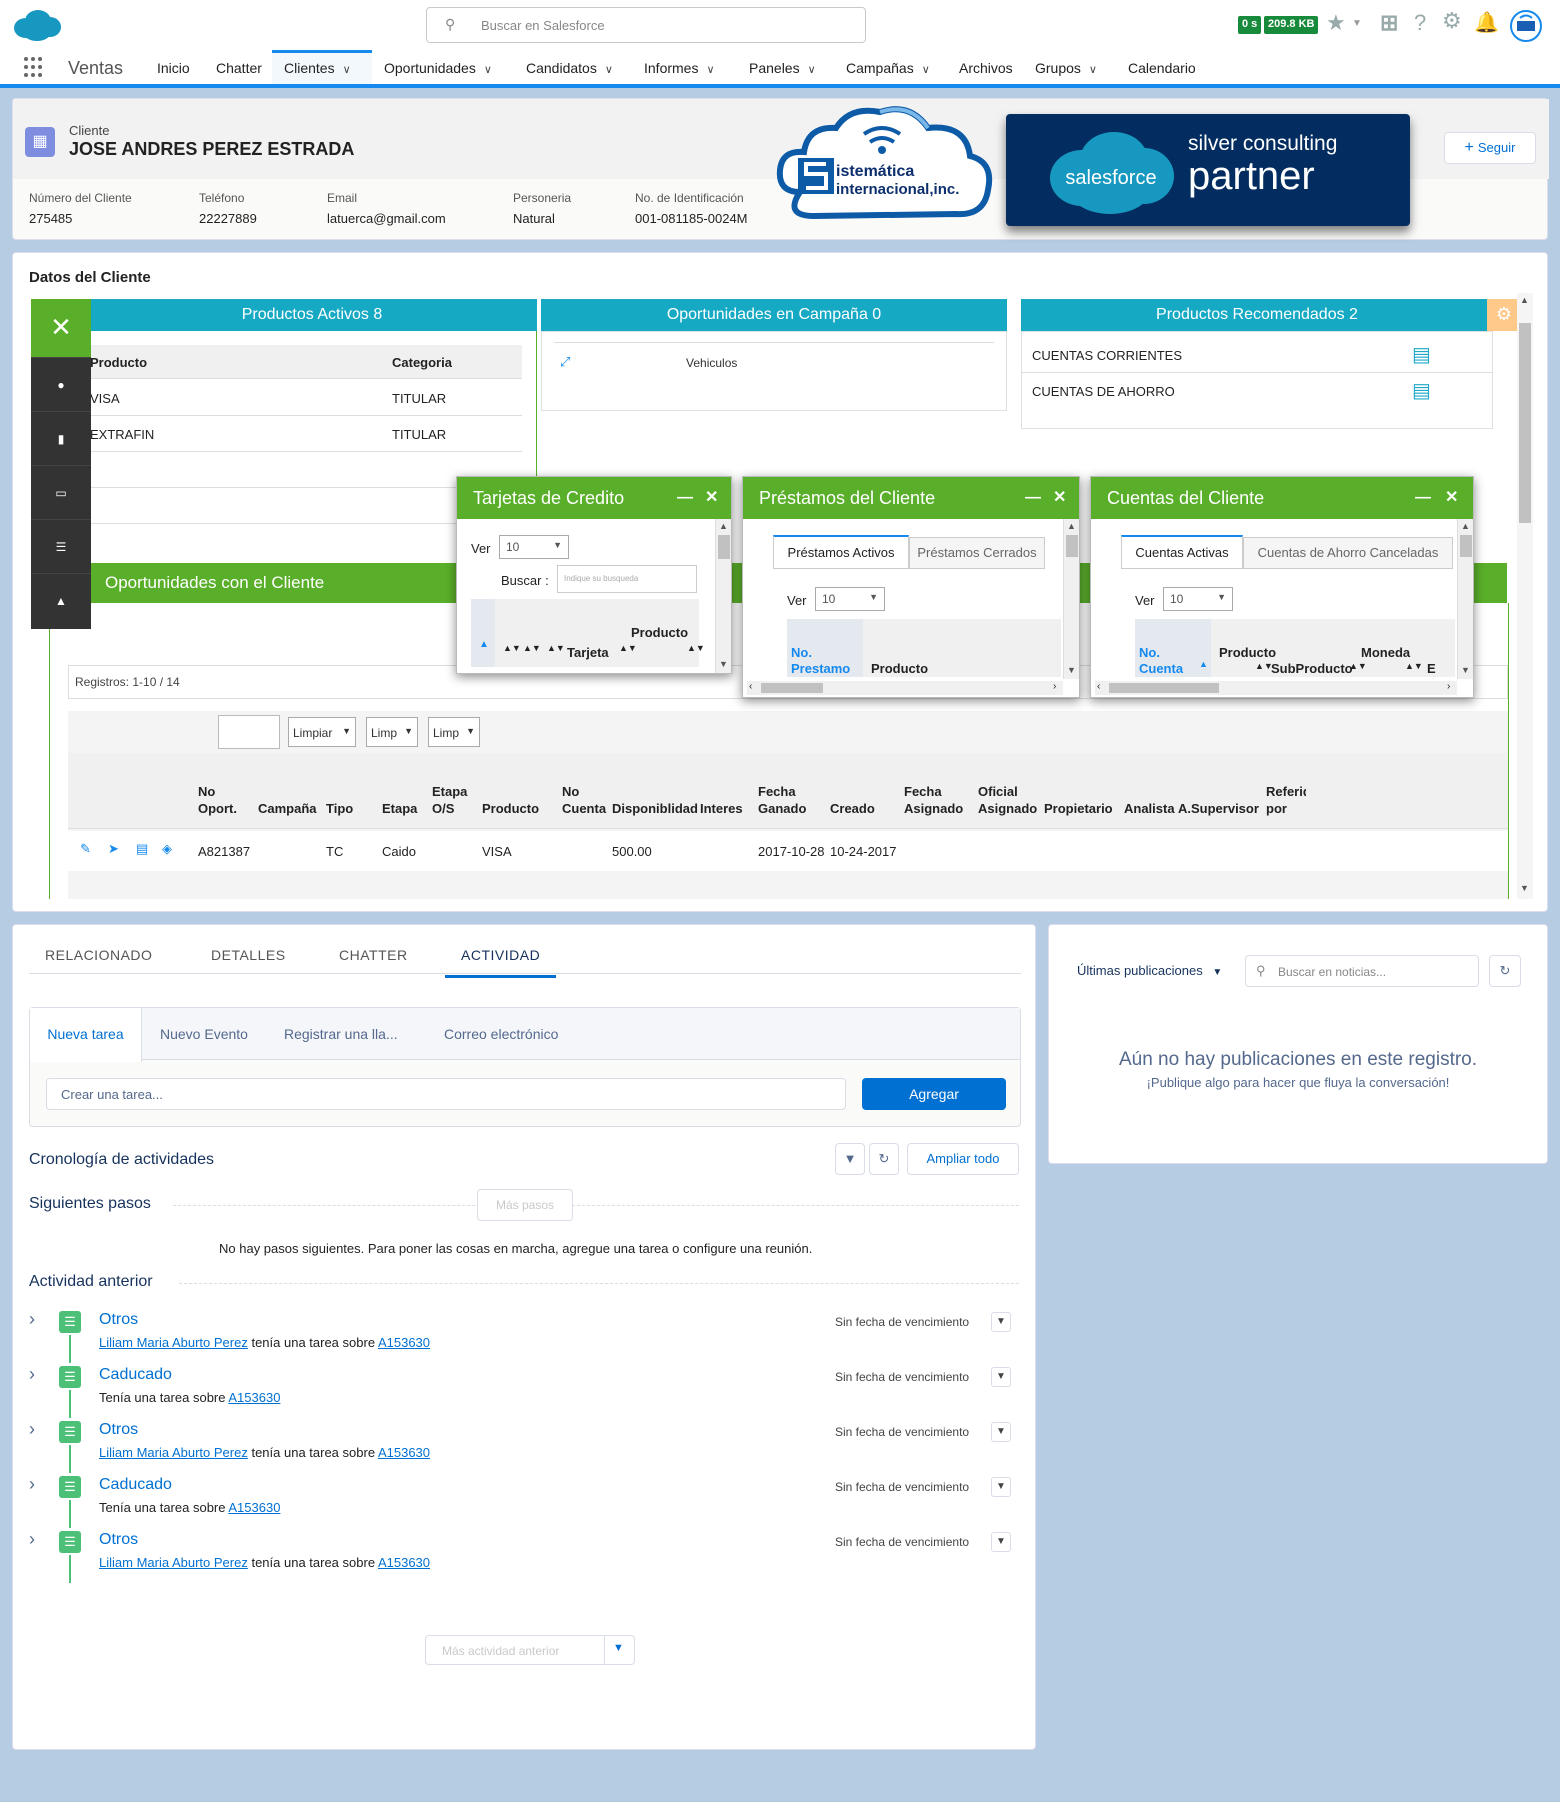 The height and width of the screenshot is (1802, 1560). What do you see at coordinates (1490, 148) in the screenshot?
I see `follow-button: + Seguir` at bounding box center [1490, 148].